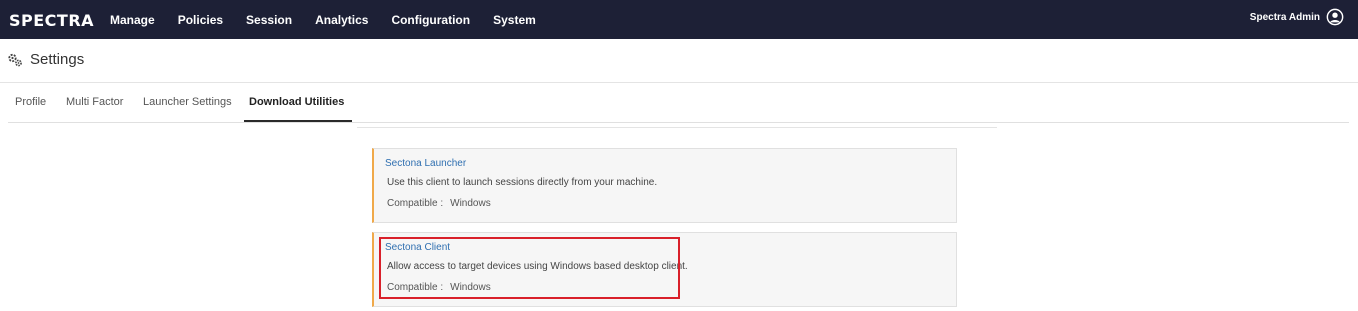 This screenshot has width=1358, height=311. I want to click on user-menu: Spectra Admin, so click(1297, 17).